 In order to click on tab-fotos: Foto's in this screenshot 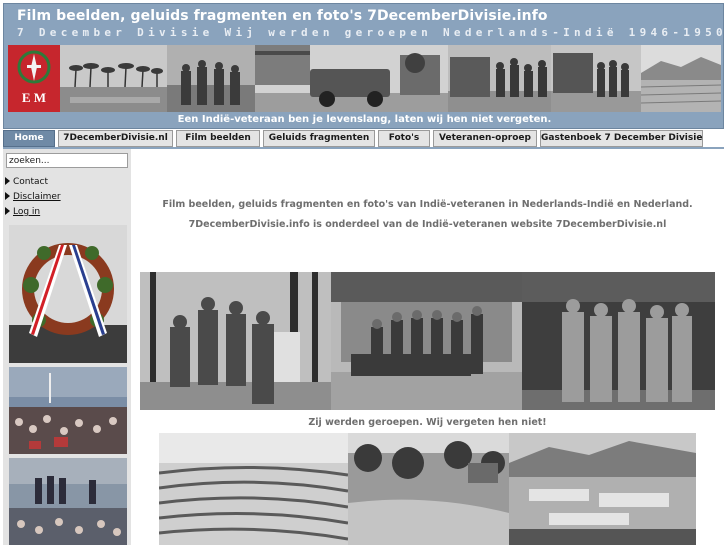, I will do `click(404, 138)`.